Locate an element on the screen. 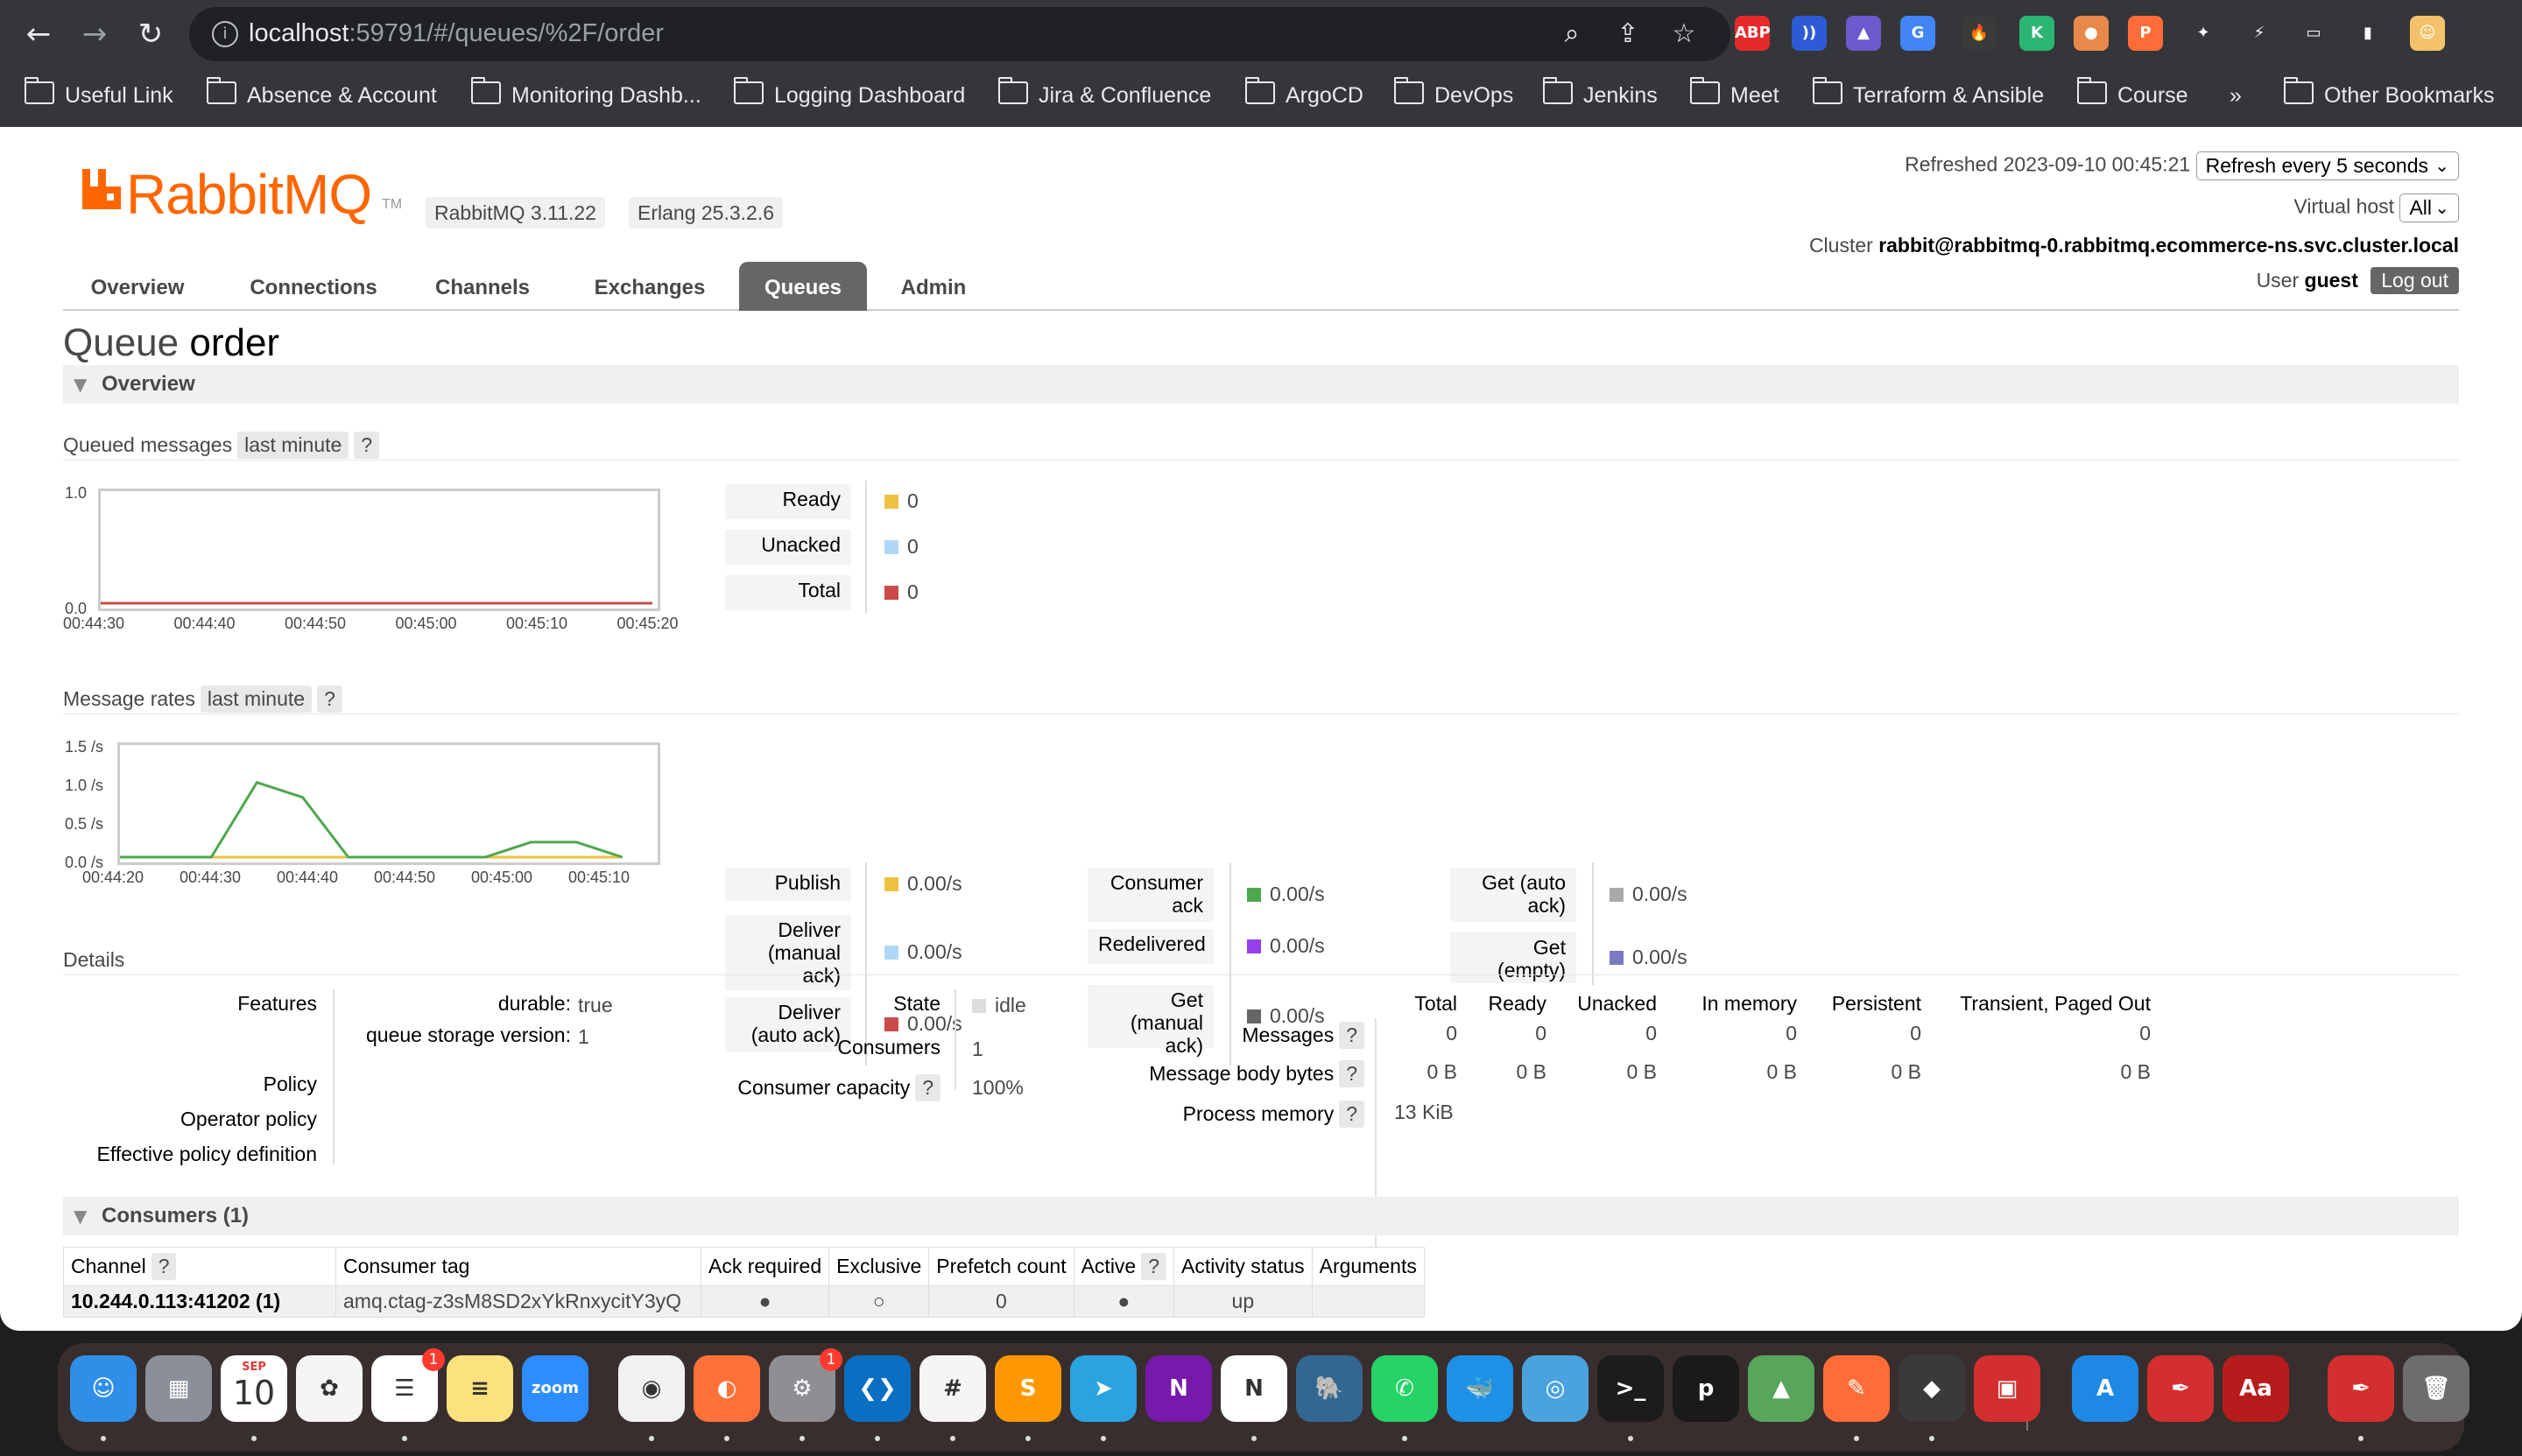 This screenshot has height=1456, width=2522. bookmark-folder: Jenkins is located at coordinates (1600, 93).